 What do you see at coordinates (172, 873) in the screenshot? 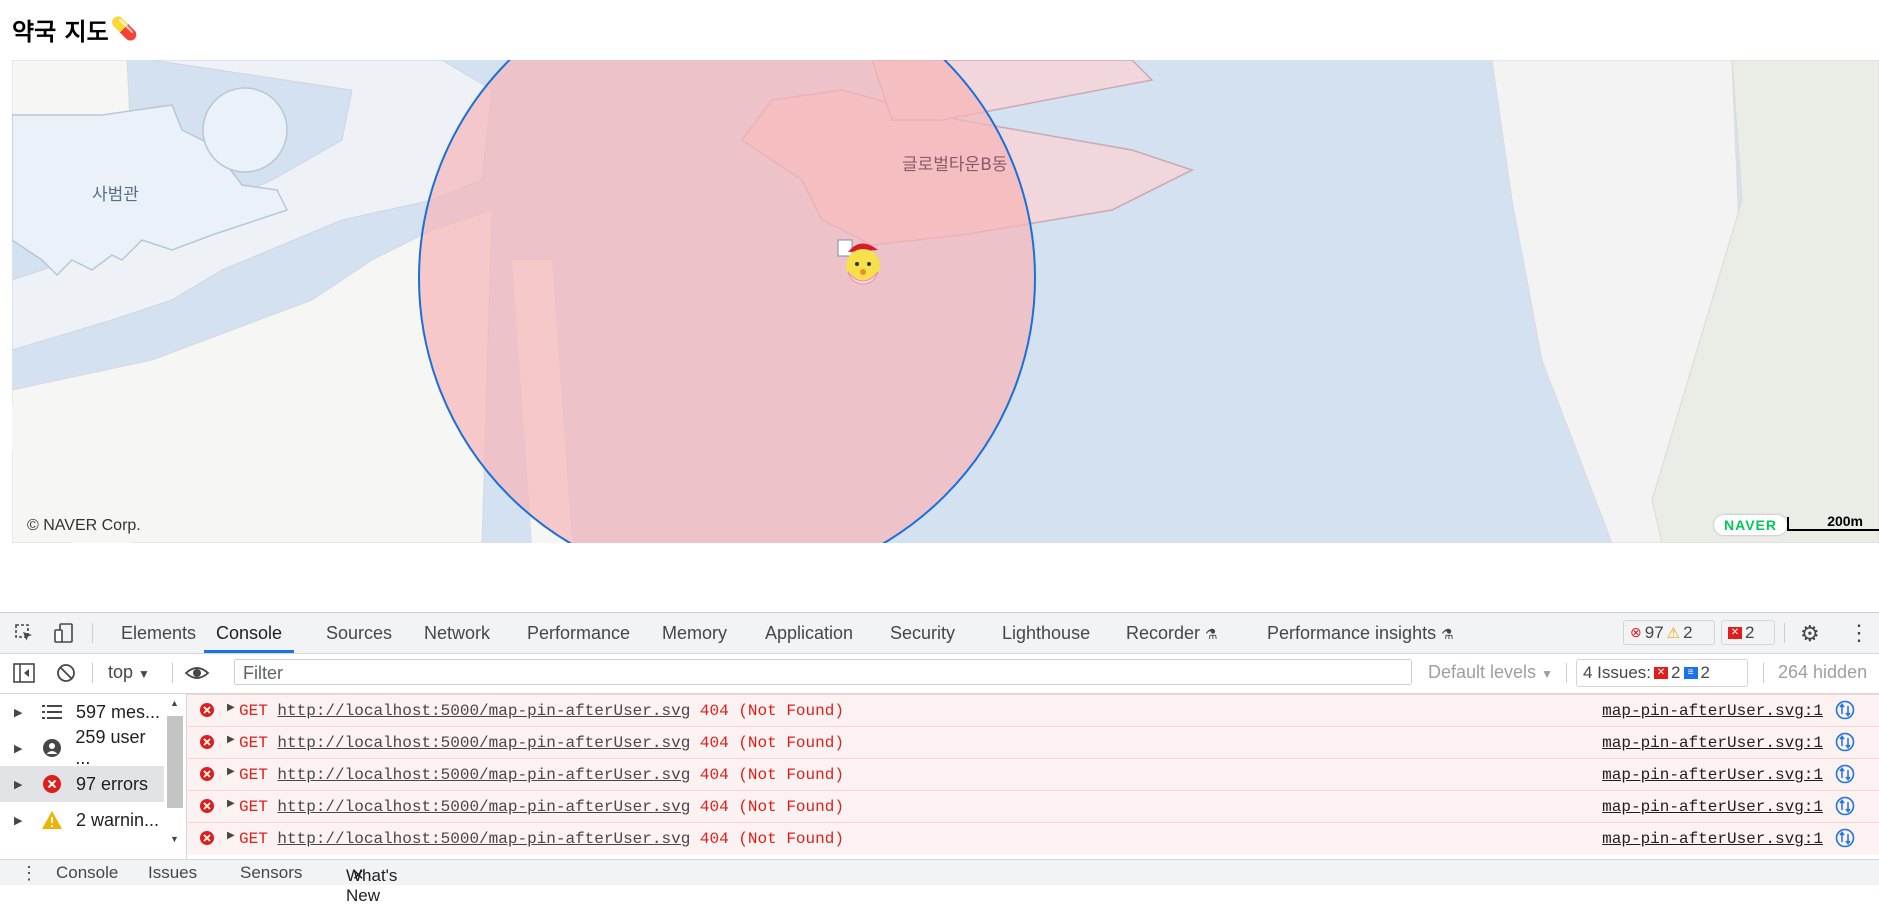
I see `drawer-tab-issues: Issues` at bounding box center [172, 873].